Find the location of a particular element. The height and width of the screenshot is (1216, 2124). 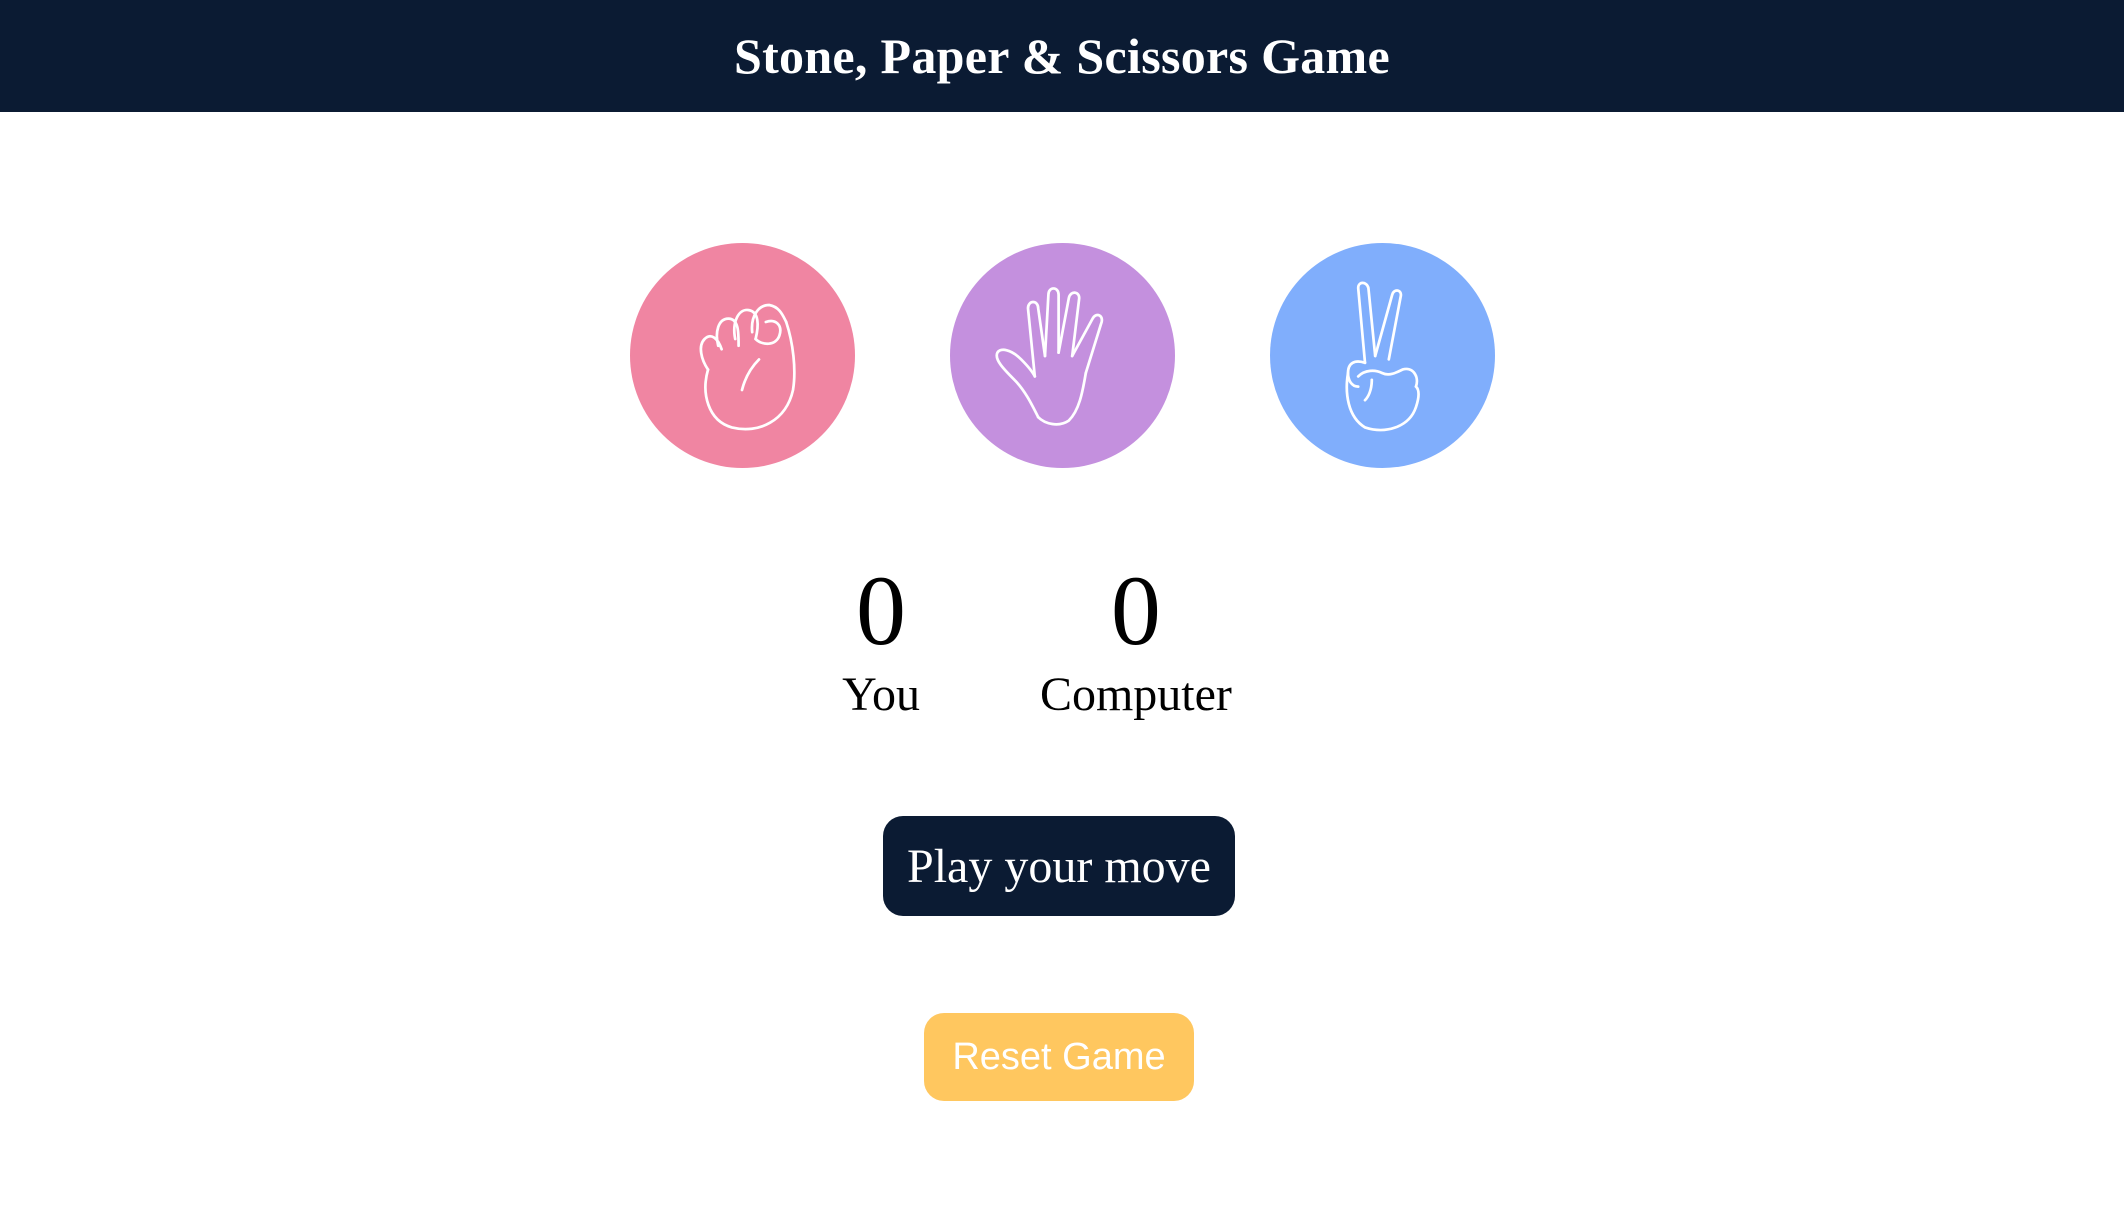

computer-score-value: 0 is located at coordinates (1135, 610).